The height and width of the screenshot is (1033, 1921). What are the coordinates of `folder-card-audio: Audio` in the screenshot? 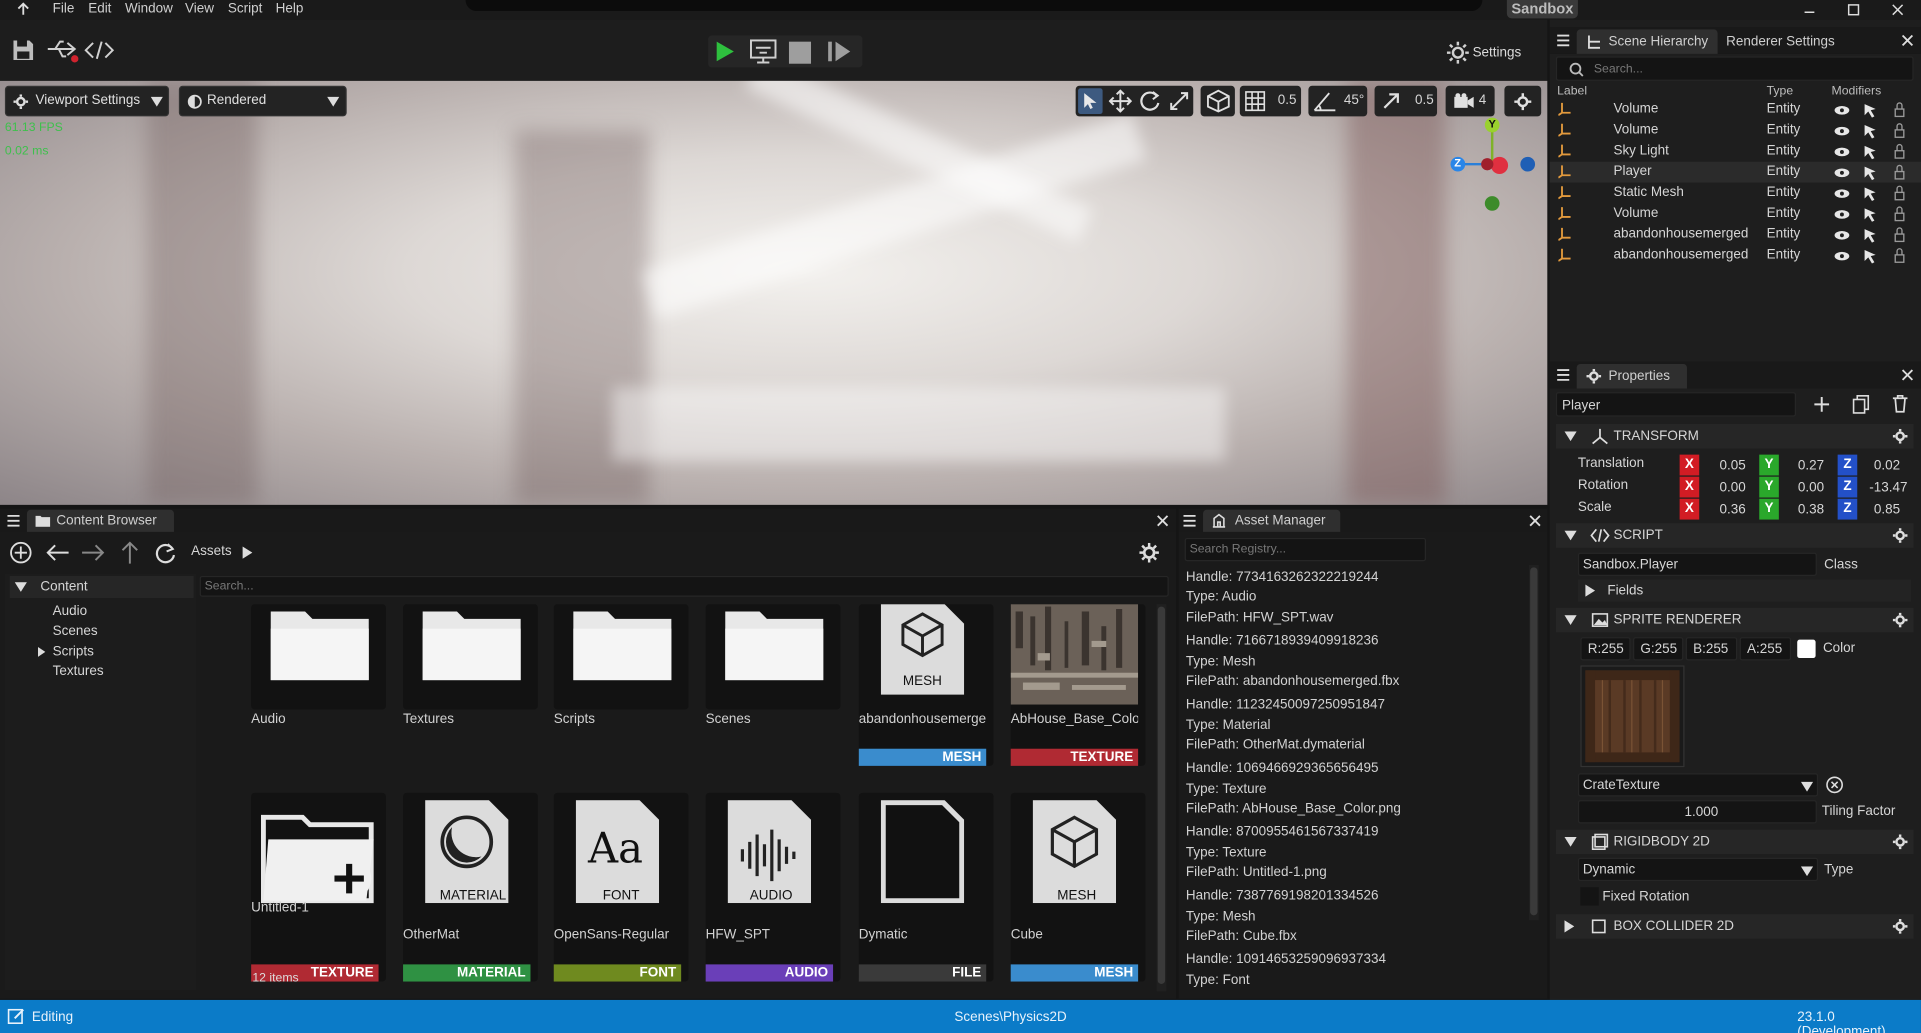 It's located at (318, 665).